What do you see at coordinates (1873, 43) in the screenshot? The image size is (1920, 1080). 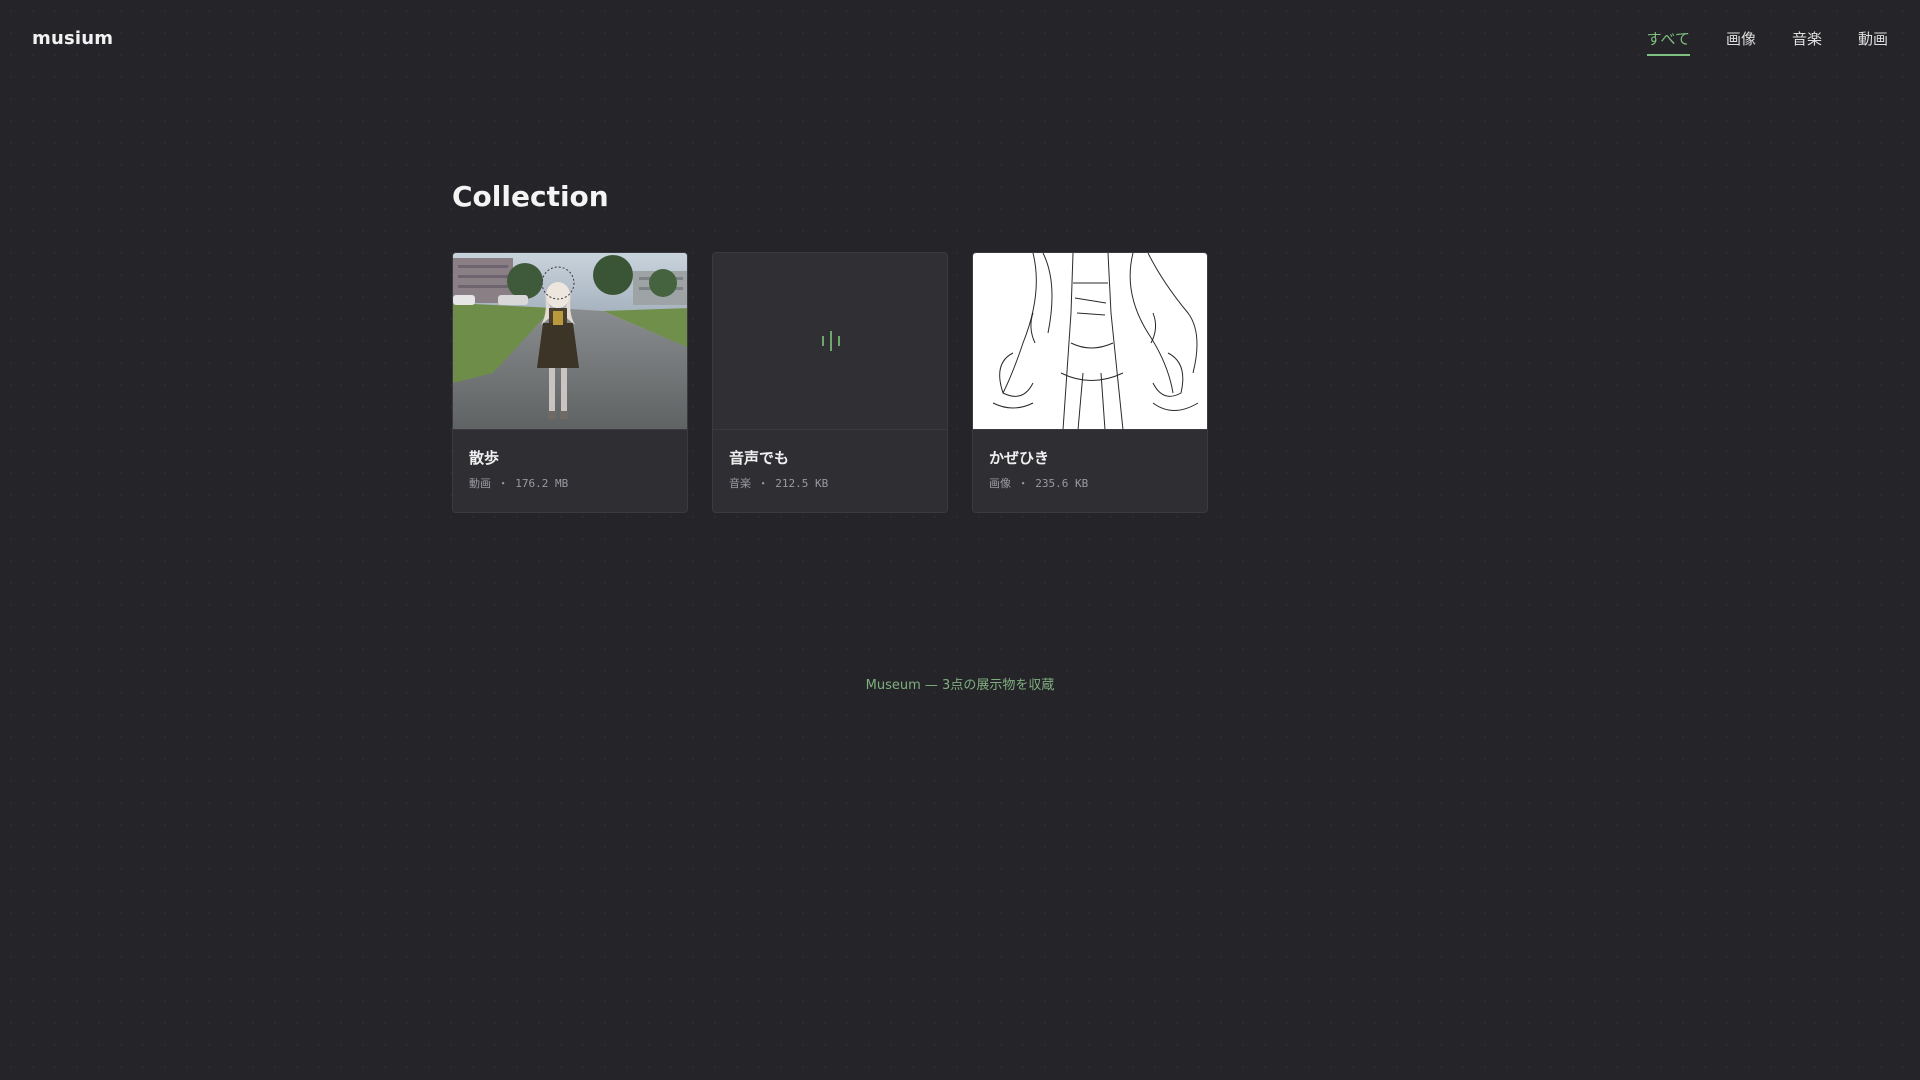 I see `nav-tab-video: 動画` at bounding box center [1873, 43].